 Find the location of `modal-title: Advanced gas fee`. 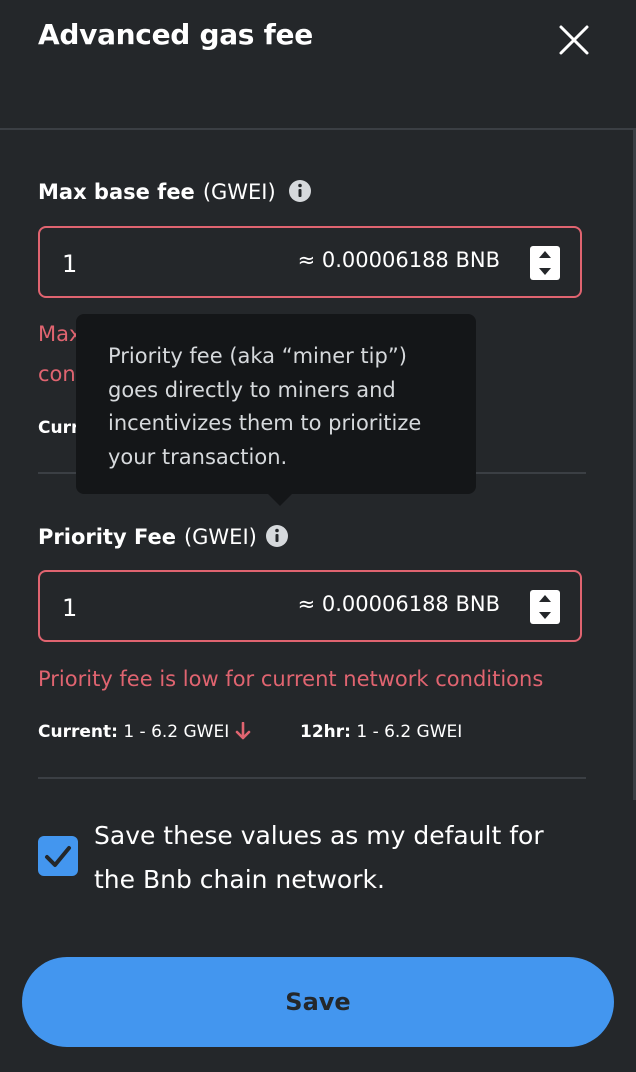

modal-title: Advanced gas fee is located at coordinates (175, 34).